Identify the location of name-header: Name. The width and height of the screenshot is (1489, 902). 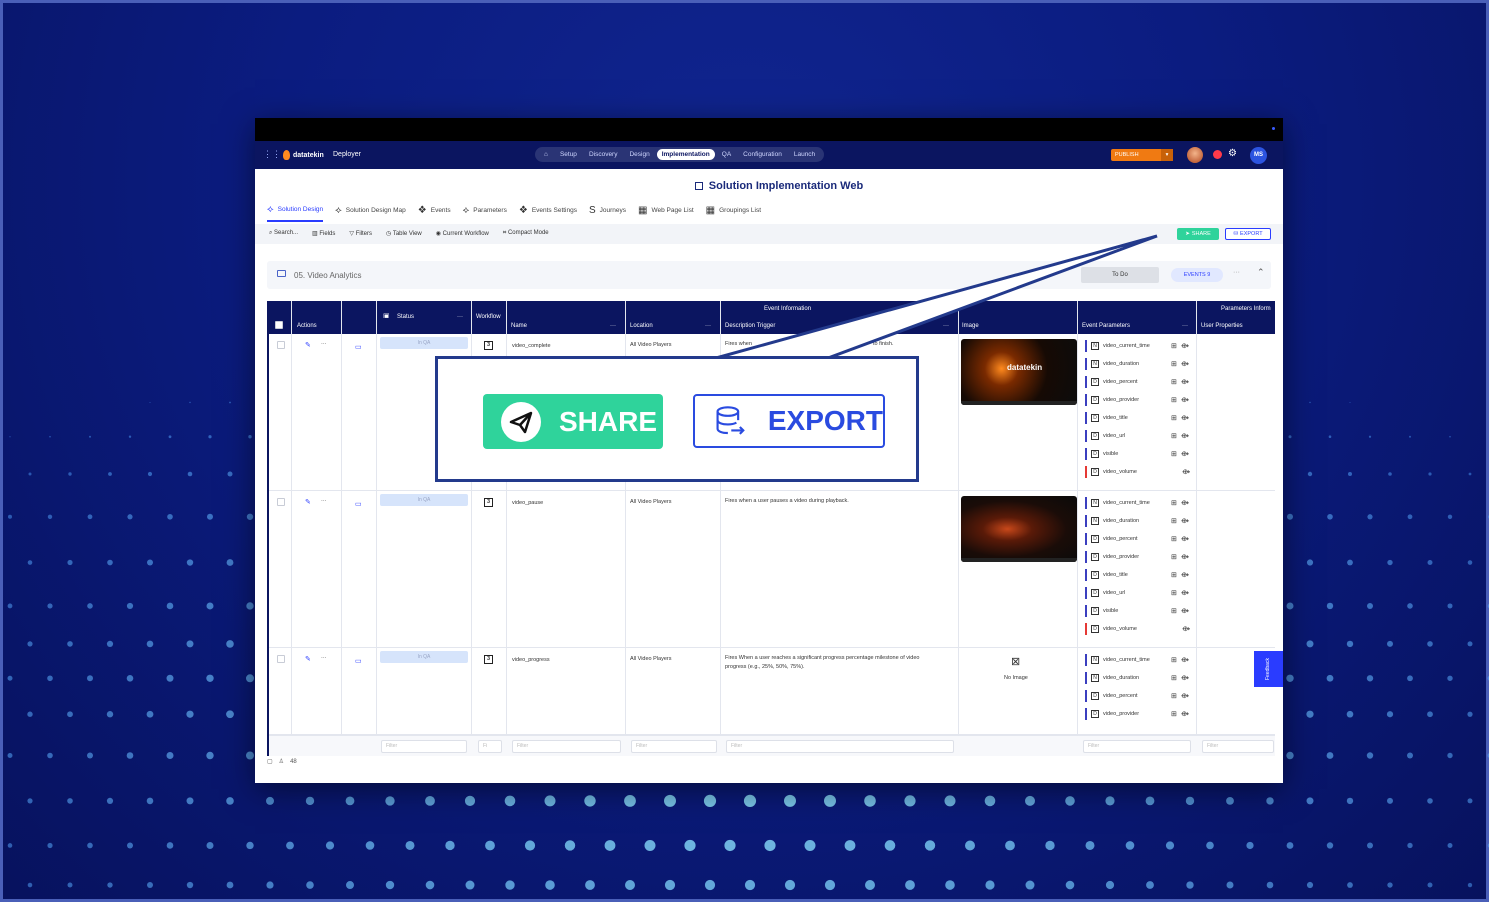
(519, 326).